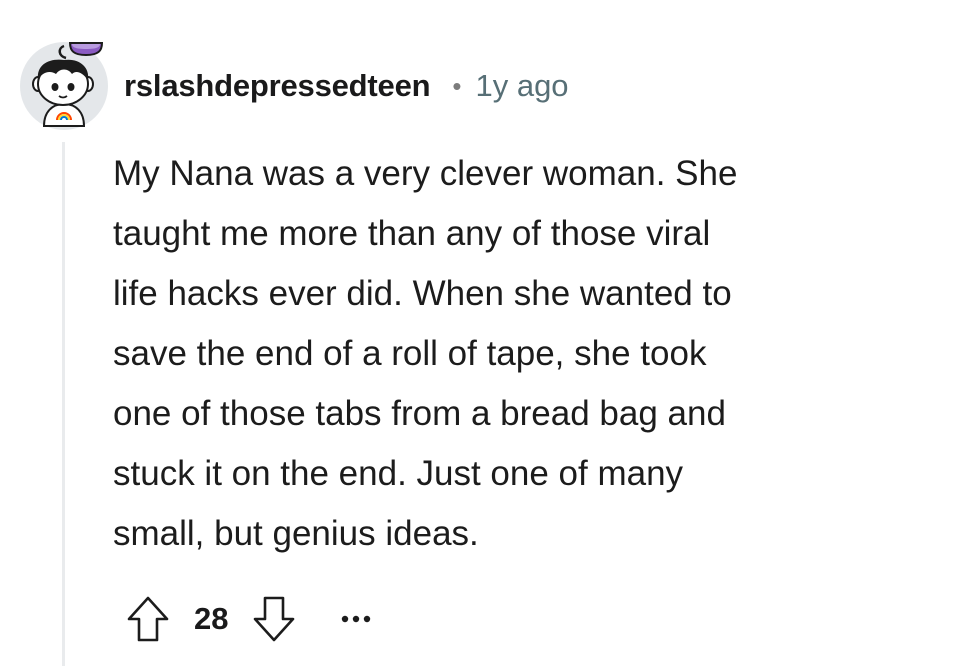 The width and height of the screenshot is (954, 666). Describe the element at coordinates (63, 404) in the screenshot. I see `thread-line` at that location.